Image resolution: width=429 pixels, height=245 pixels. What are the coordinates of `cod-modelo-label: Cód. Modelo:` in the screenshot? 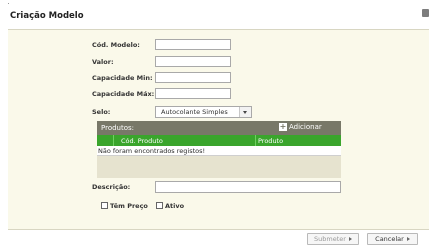 It's located at (116, 45).